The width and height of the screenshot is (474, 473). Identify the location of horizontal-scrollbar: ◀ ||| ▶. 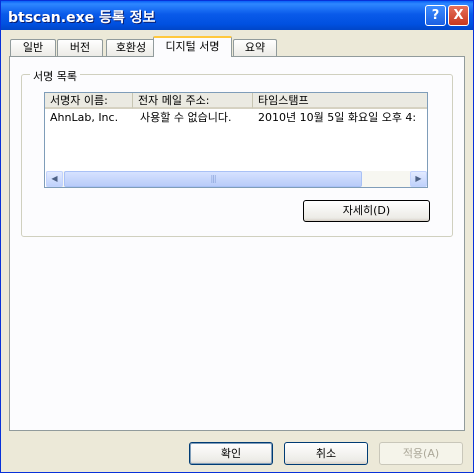
(236, 179).